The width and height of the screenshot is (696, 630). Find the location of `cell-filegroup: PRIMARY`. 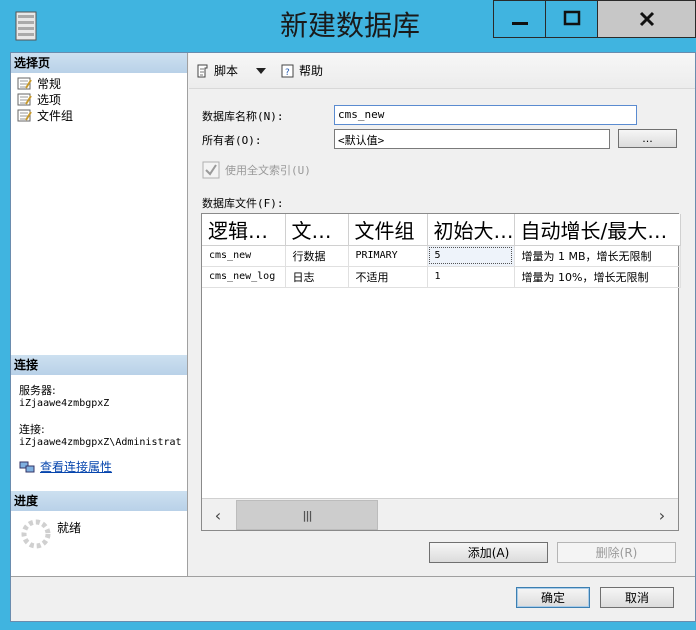

cell-filegroup: PRIMARY is located at coordinates (388, 256).